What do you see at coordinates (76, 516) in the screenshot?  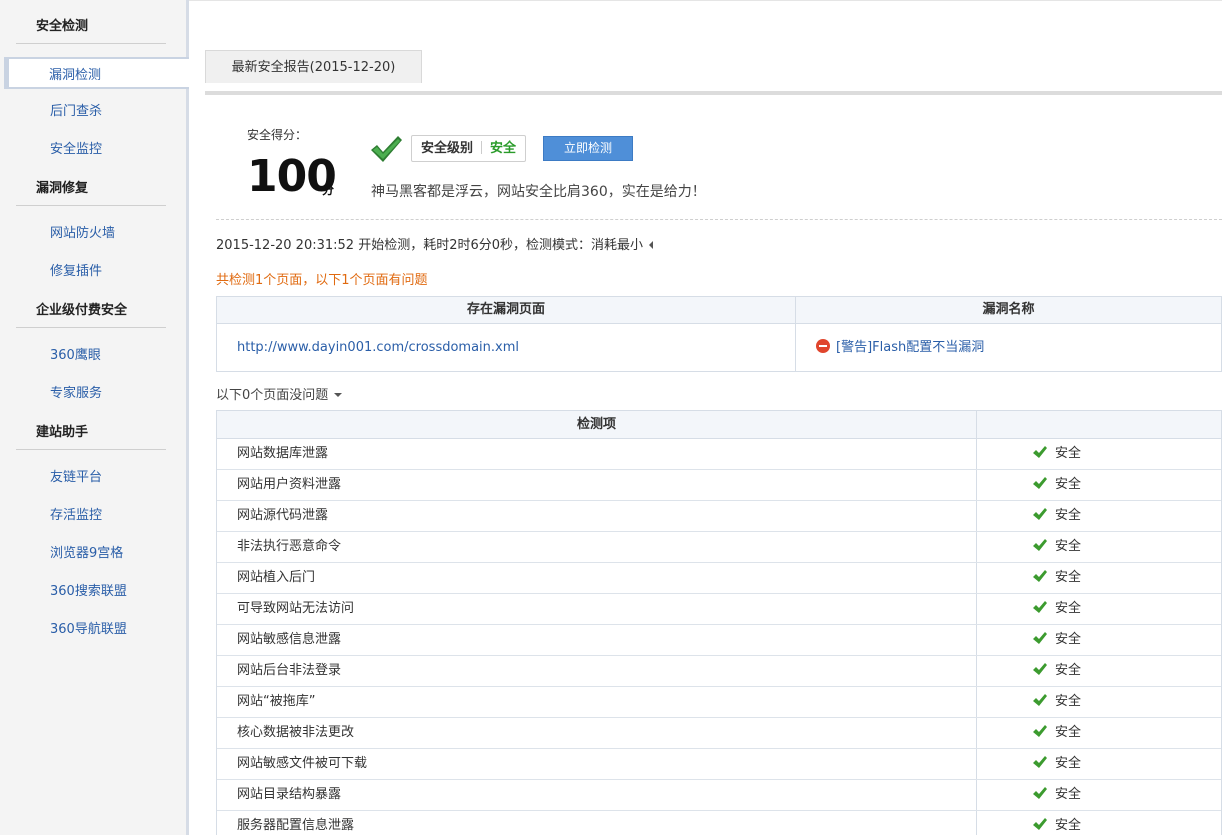 I see `sidebar-item-uptime-monitor: 存活监控` at bounding box center [76, 516].